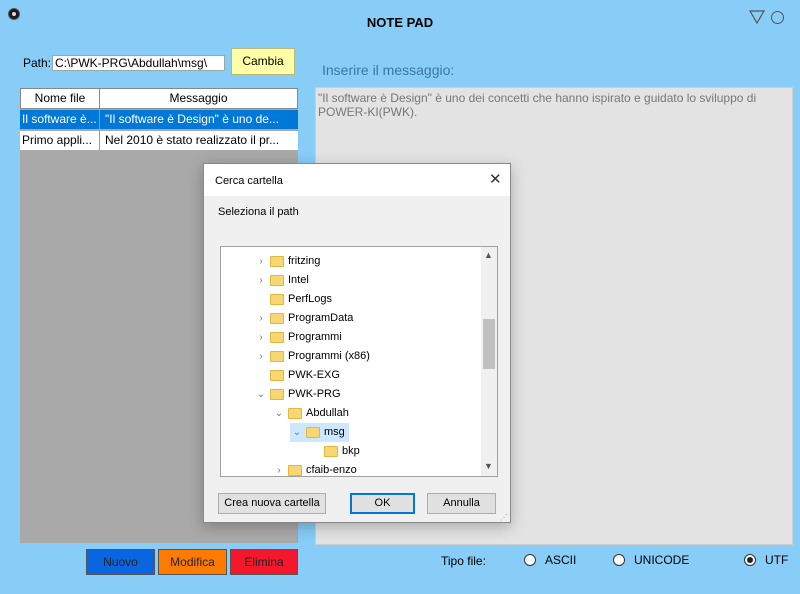  What do you see at coordinates (298, 280) in the screenshot?
I see `tree-item-label: Intel` at bounding box center [298, 280].